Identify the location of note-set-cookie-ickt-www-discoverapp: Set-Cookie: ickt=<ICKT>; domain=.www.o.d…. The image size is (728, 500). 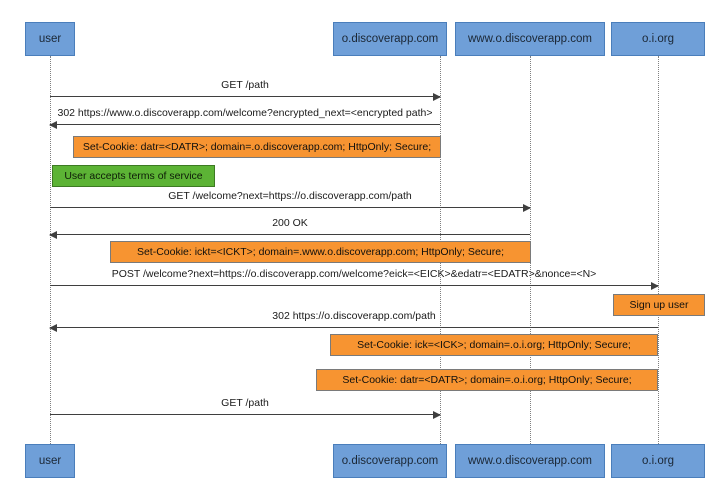
(320, 252).